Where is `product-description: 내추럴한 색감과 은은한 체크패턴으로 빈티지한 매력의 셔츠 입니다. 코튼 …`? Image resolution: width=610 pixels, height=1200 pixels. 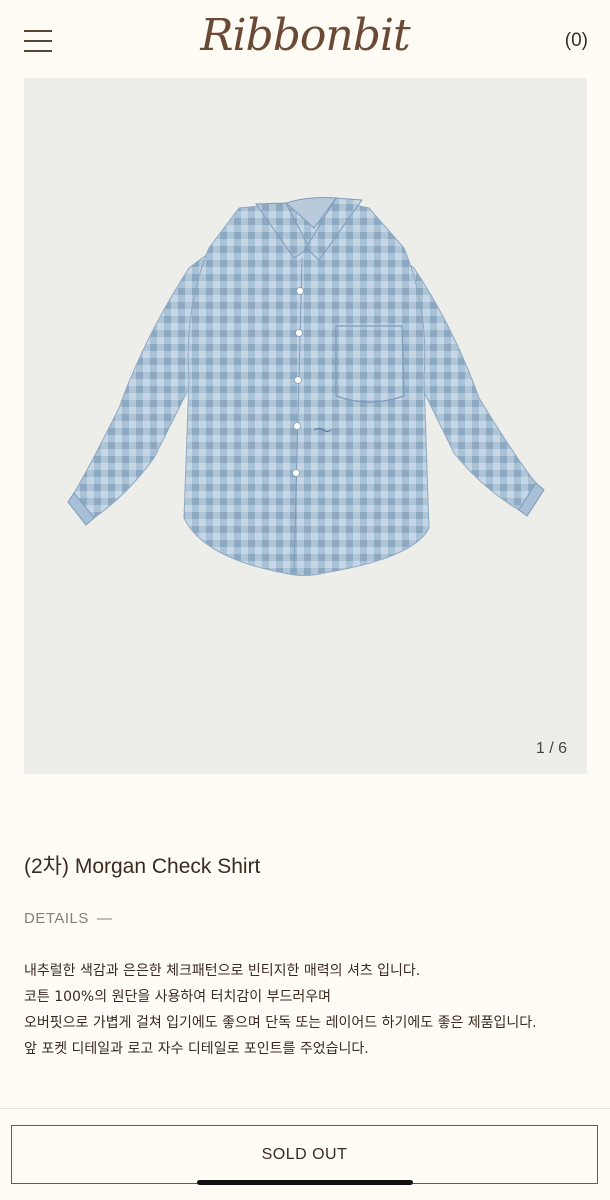 product-description: 내추럴한 색감과 은은한 체크패턴으로 빈티지한 매력의 셔츠 입니다. 코튼 … is located at coordinates (307, 1010).